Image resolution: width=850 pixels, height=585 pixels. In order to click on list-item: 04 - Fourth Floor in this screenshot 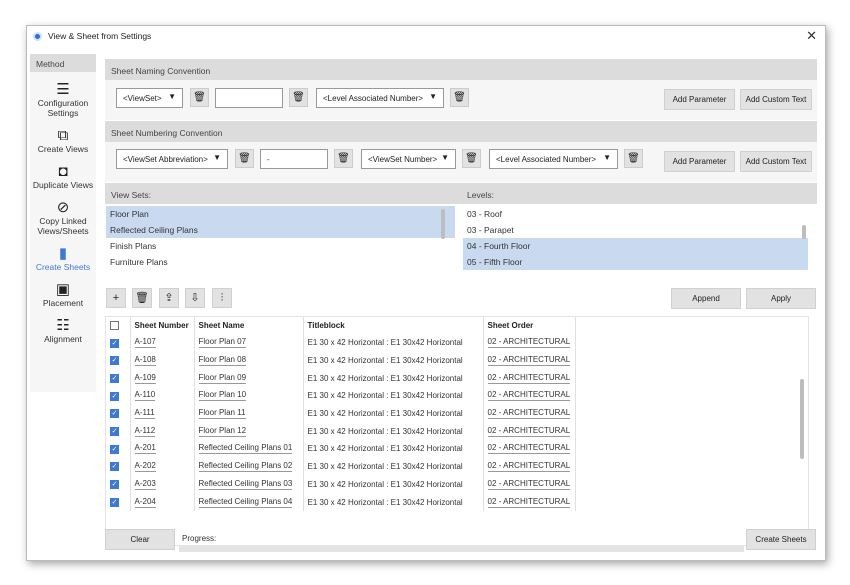, I will do `click(635, 246)`.